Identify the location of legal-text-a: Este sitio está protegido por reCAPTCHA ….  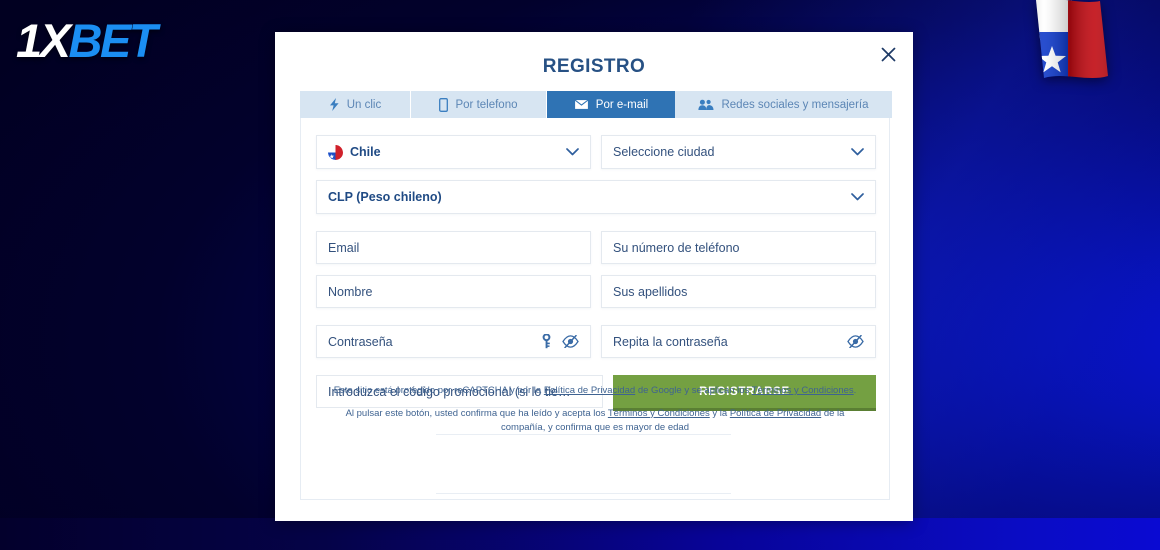
(438, 390).